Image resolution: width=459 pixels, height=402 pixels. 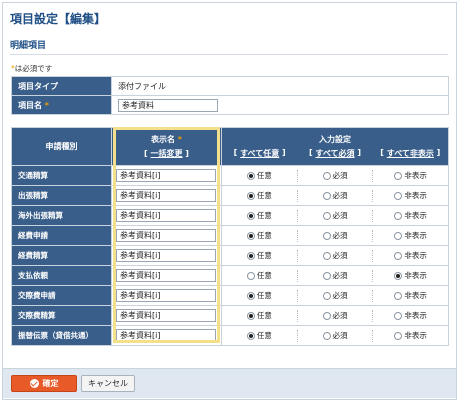 I want to click on item-name-input: 参考資料, so click(x=168, y=105).